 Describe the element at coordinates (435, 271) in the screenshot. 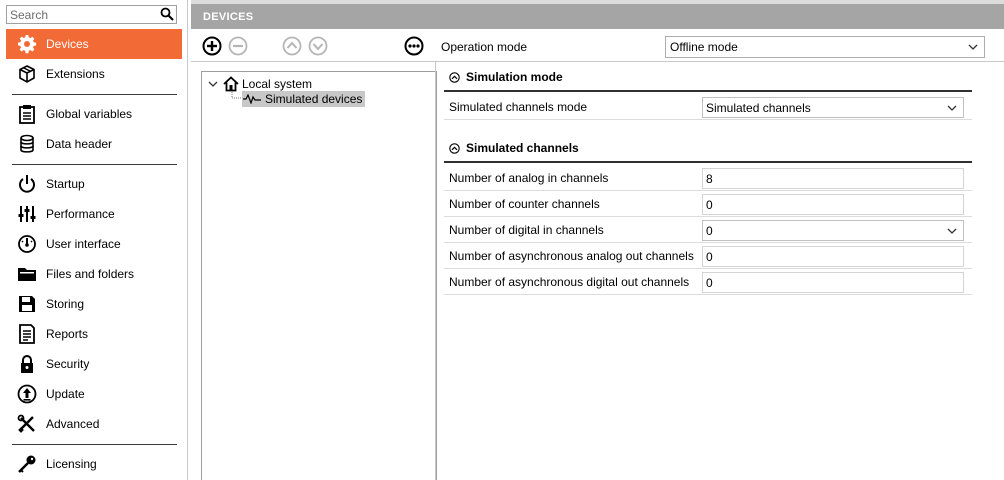

I see `pane-divider` at that location.